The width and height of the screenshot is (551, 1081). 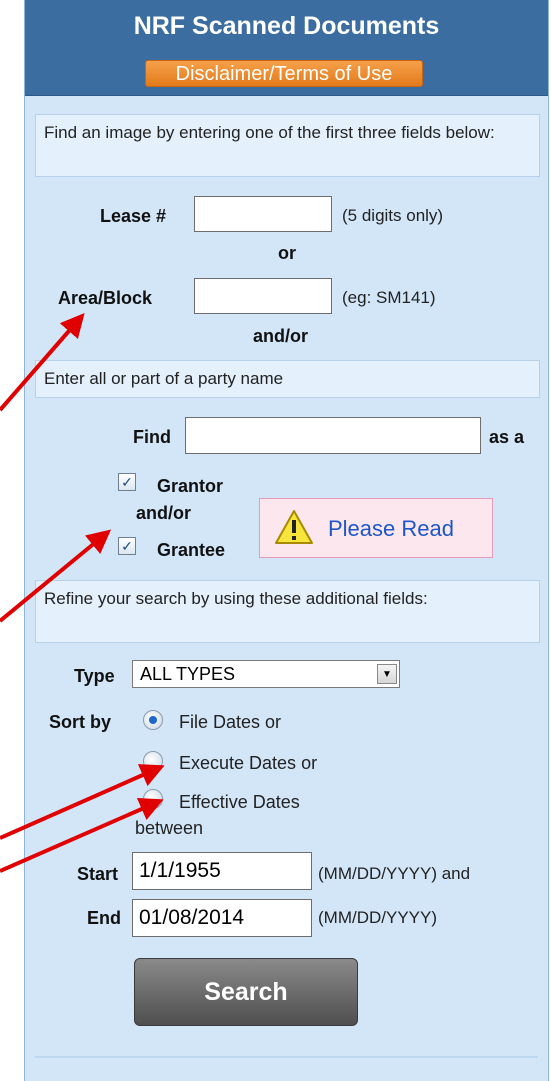 I want to click on arrow-to-execute-dates, so click(x=82, y=802).